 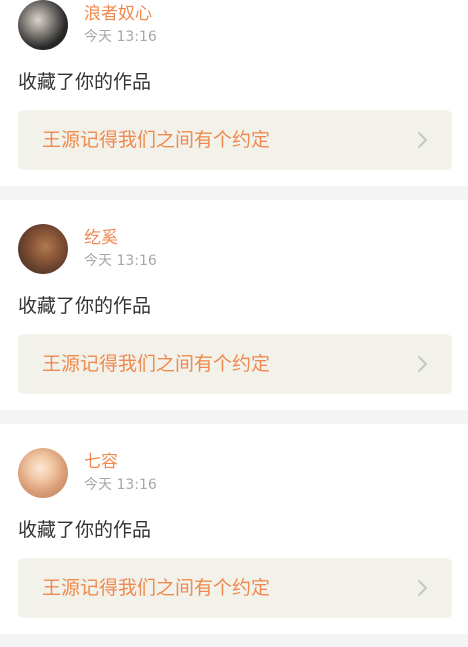 What do you see at coordinates (101, 238) in the screenshot?
I see `username-link: 纥奚` at bounding box center [101, 238].